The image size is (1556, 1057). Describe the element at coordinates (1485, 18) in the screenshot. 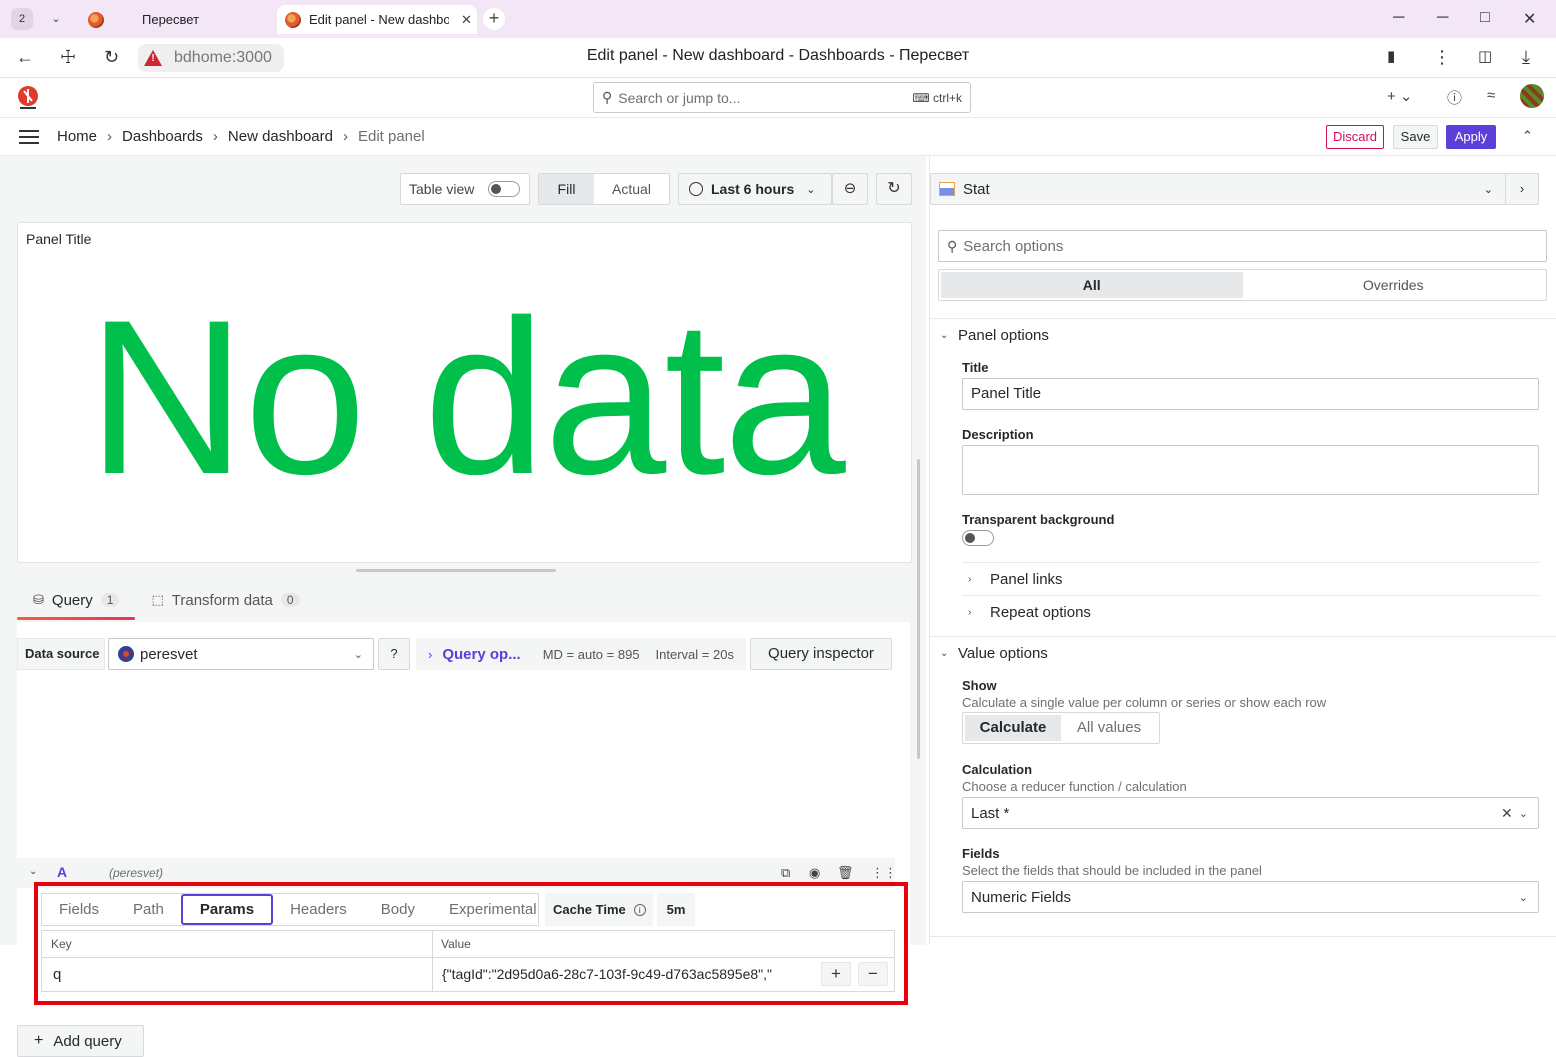

I see `maximize-icon: □` at that location.